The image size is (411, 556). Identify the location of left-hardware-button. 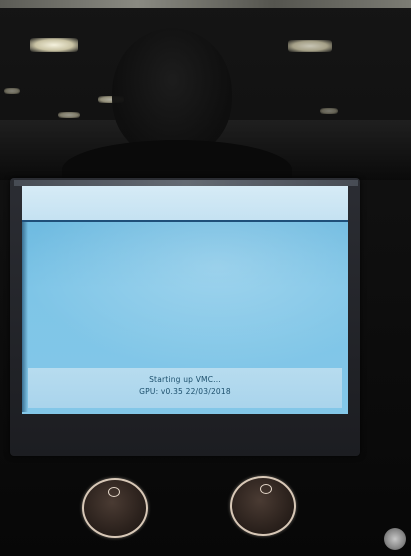
(115, 508).